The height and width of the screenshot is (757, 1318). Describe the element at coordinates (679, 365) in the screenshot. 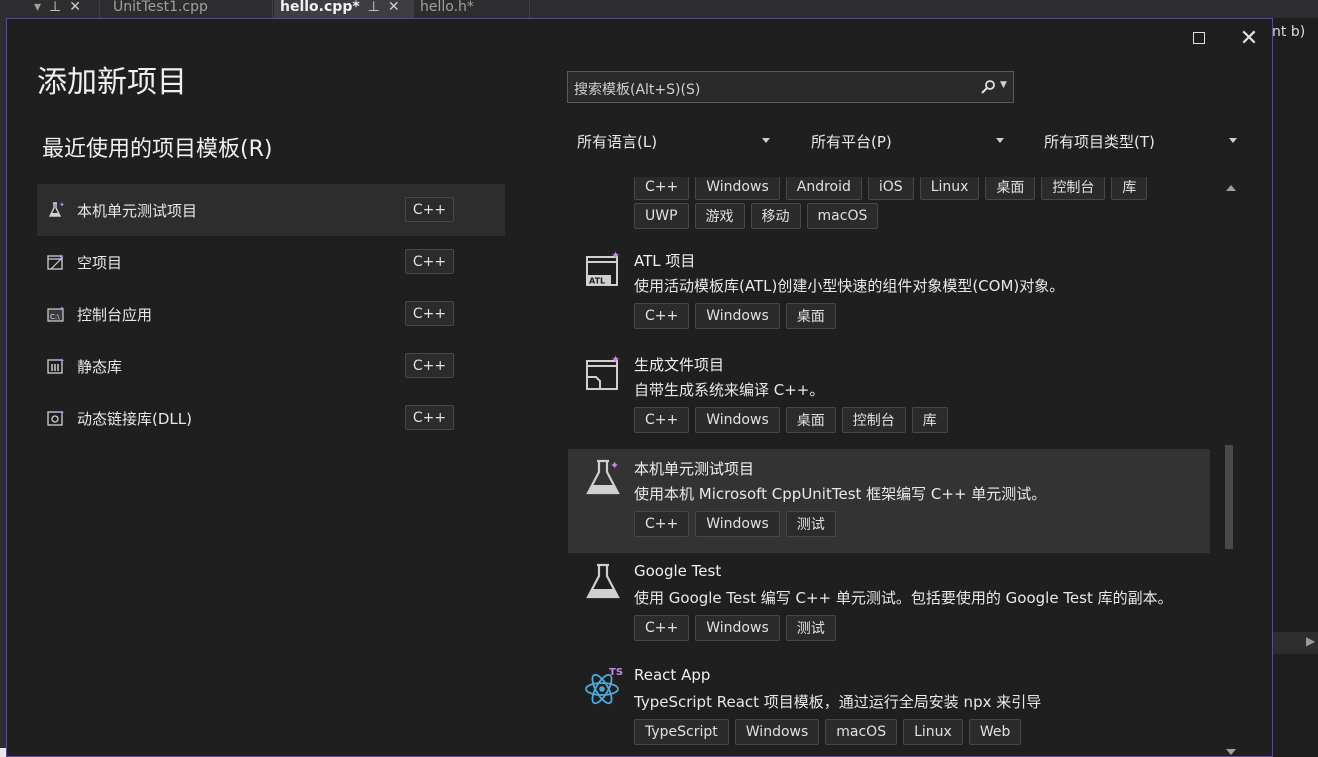

I see `template-name: 生成文件项目` at that location.